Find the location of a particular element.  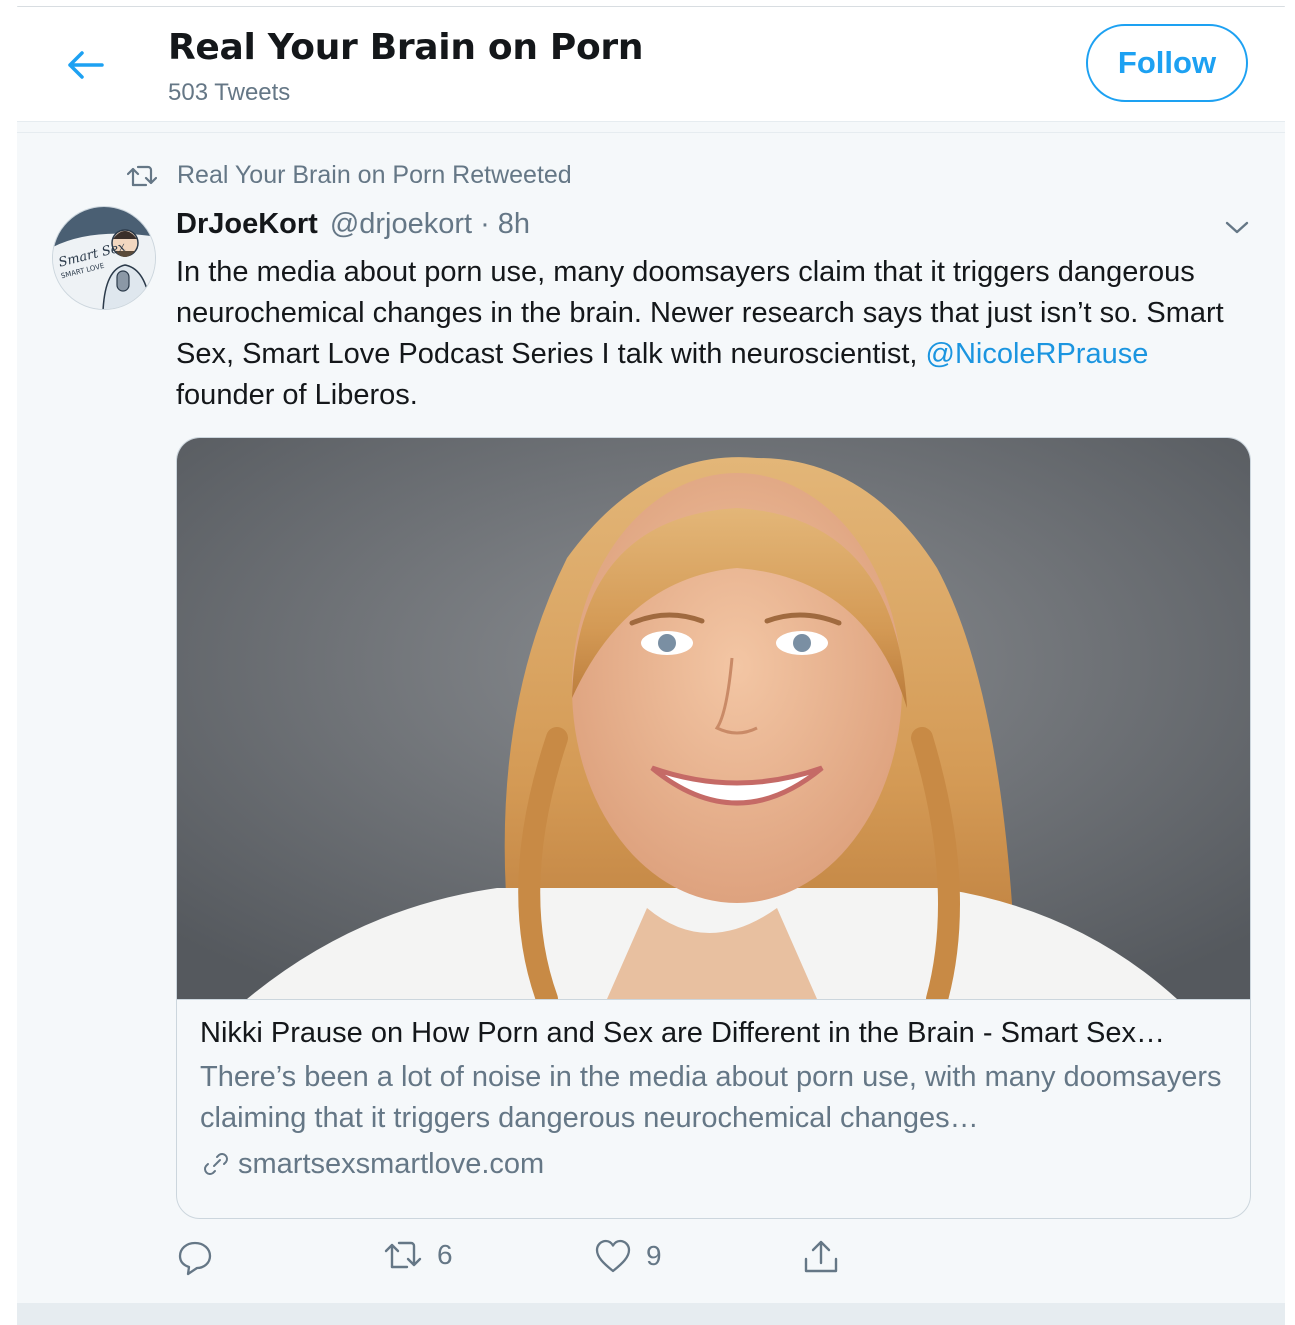

like-icon is located at coordinates (613, 1256).